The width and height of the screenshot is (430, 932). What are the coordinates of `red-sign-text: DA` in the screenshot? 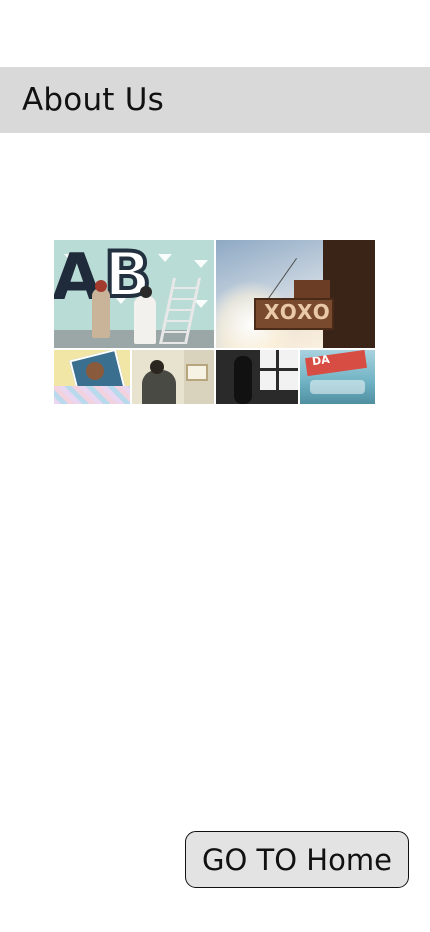 It's located at (321, 360).